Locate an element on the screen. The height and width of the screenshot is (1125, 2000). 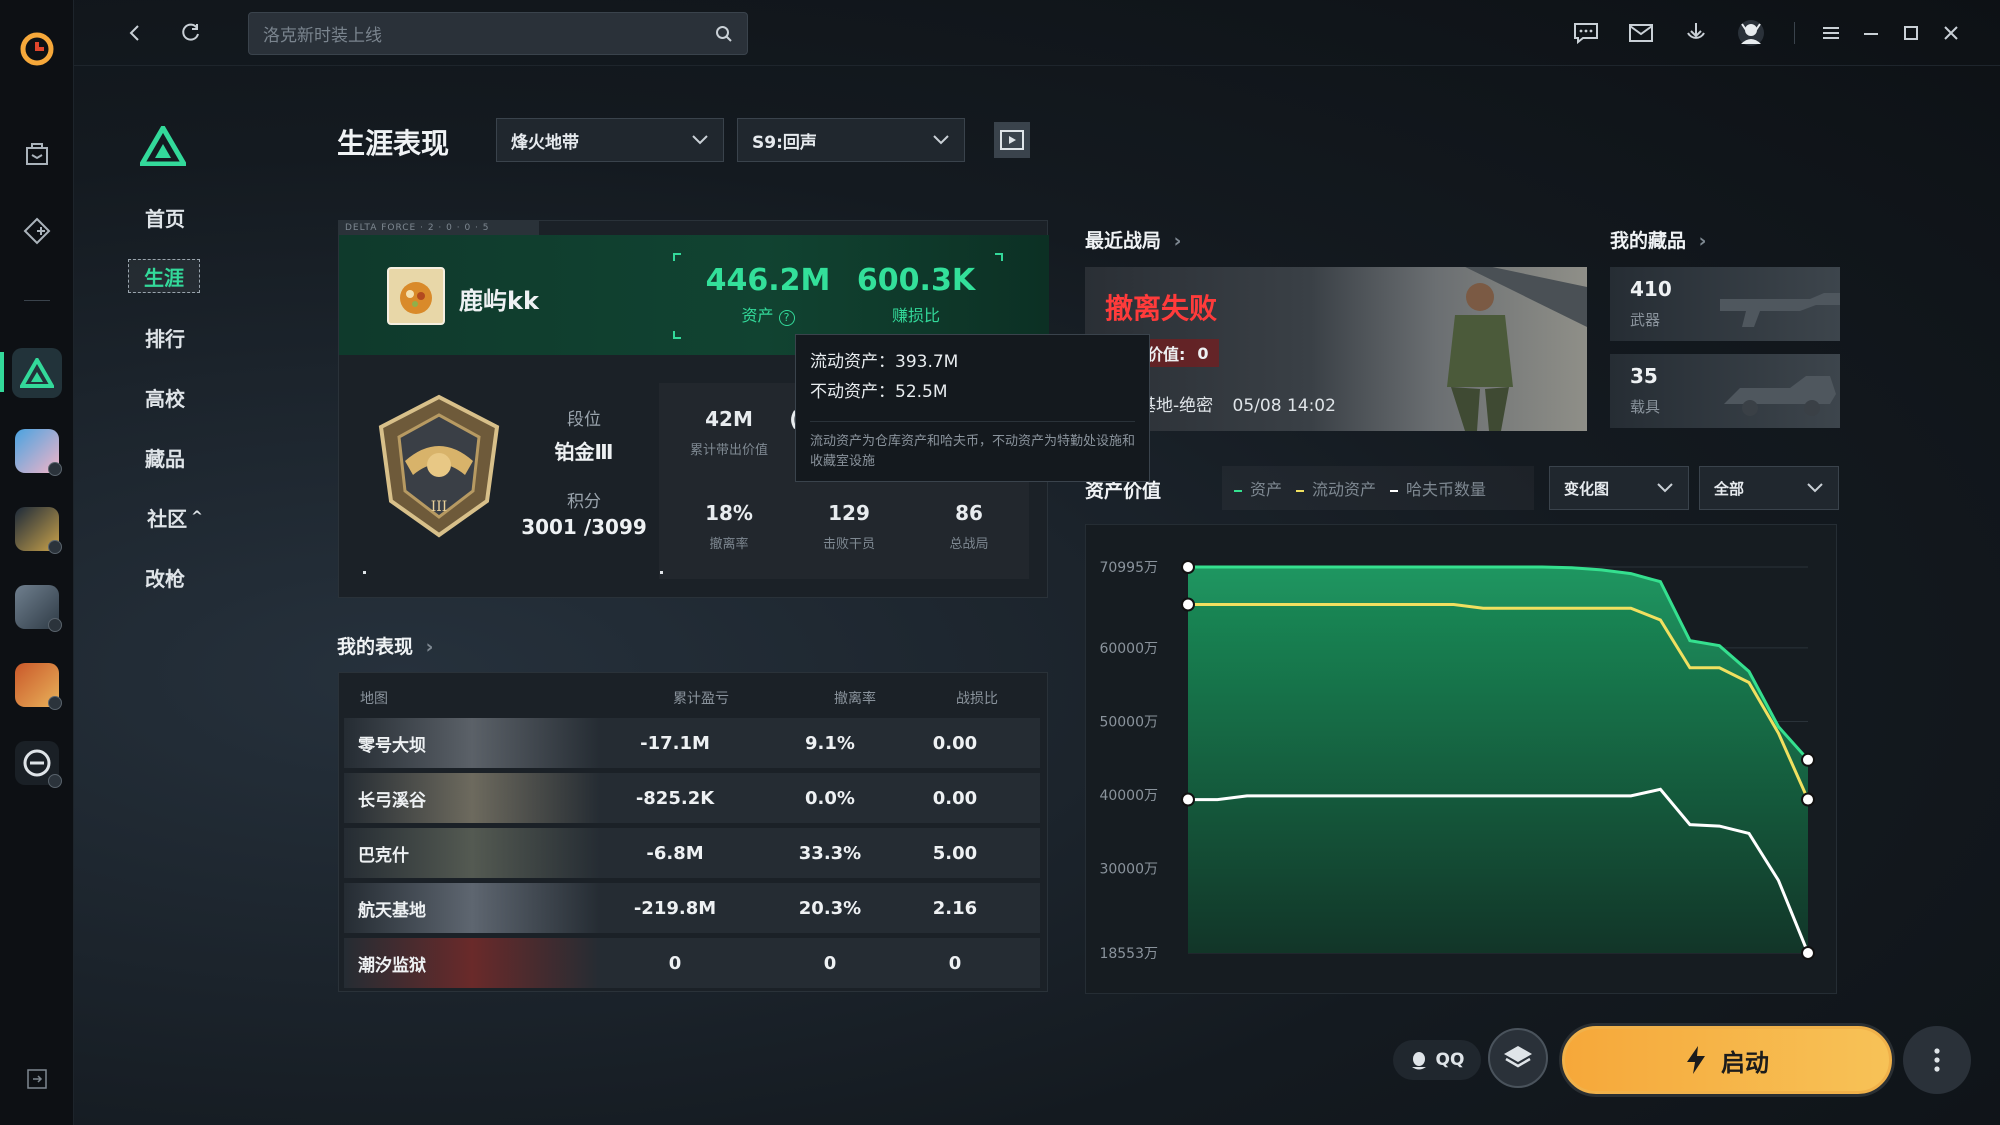
layers-icon is located at coordinates (1518, 1057).